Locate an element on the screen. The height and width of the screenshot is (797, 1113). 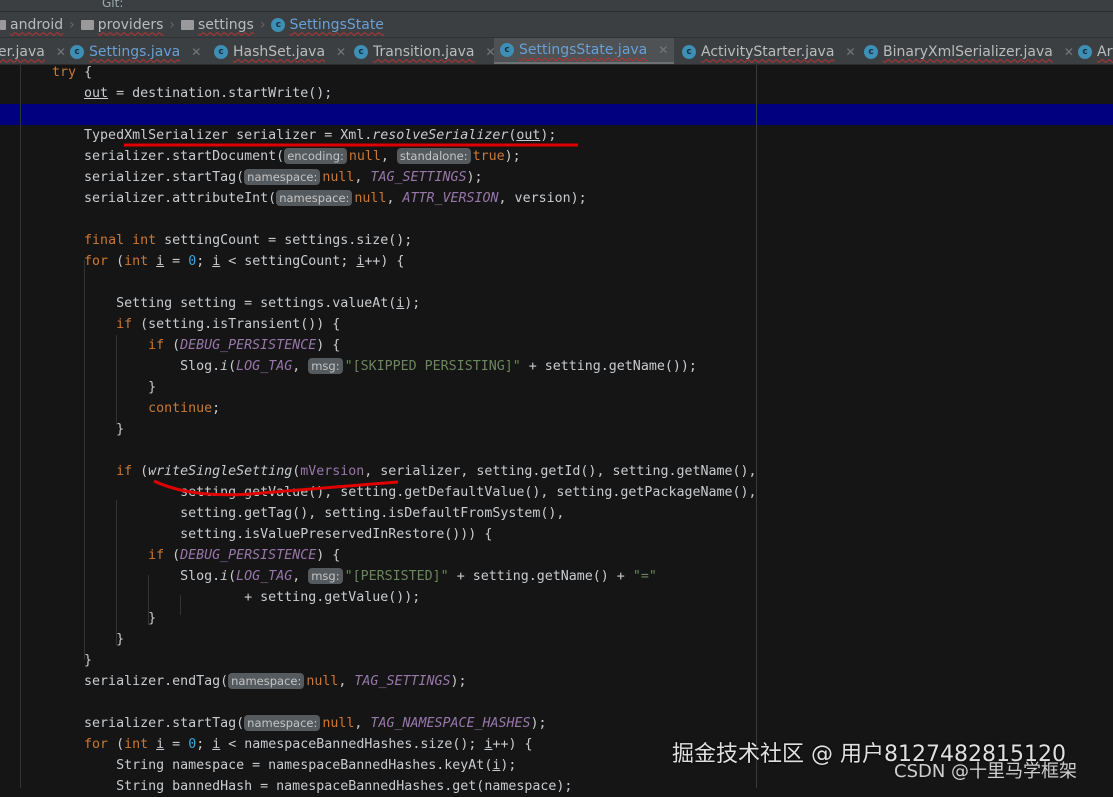
watermark-csdn: CSDN @十里马学框架 is located at coordinates (986, 771).